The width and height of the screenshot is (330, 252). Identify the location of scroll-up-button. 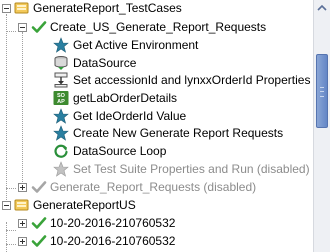
(322, 8).